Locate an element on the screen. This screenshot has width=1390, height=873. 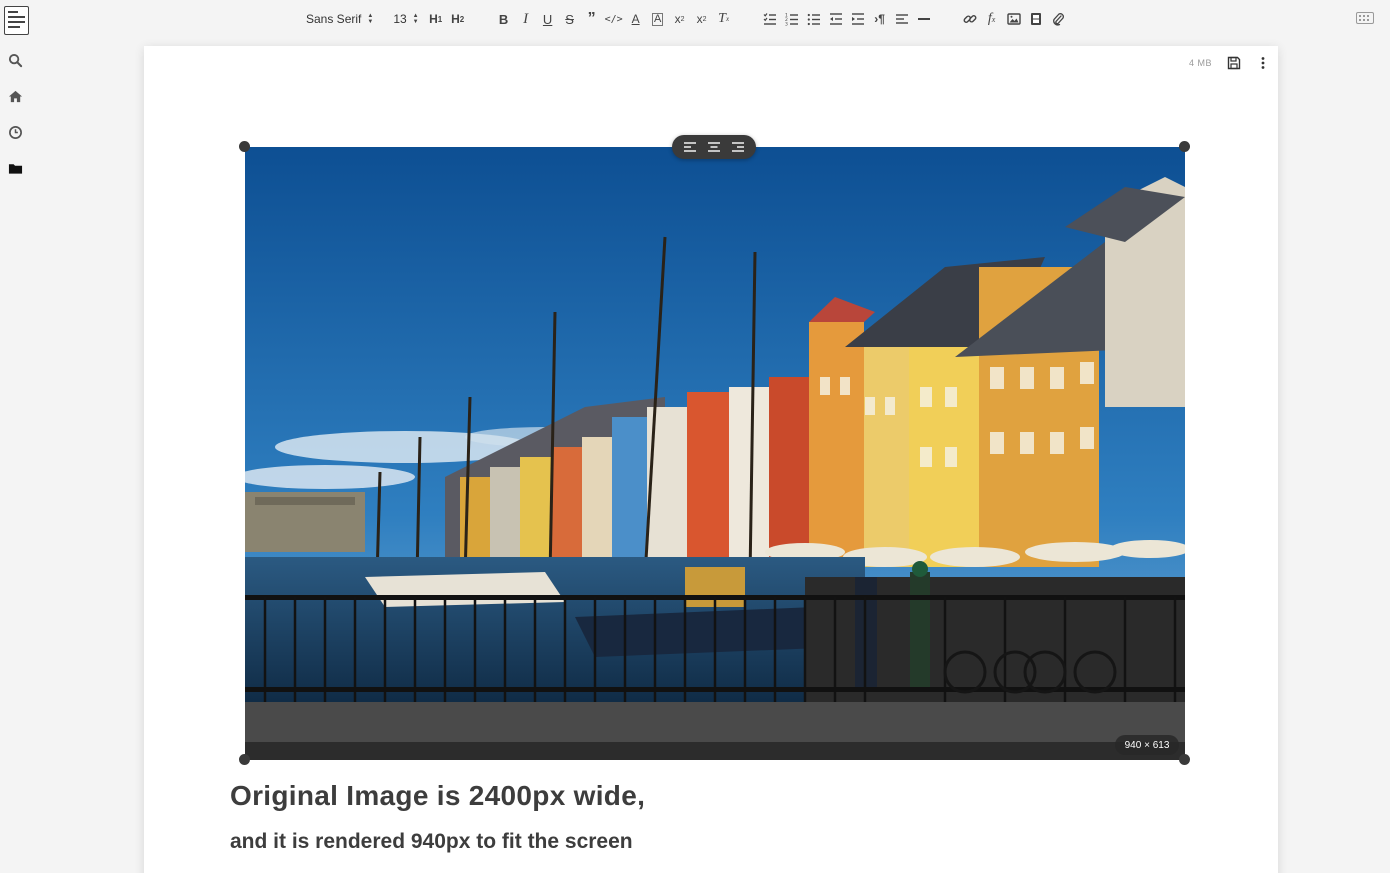
more-menu-icon is located at coordinates (1263, 63).